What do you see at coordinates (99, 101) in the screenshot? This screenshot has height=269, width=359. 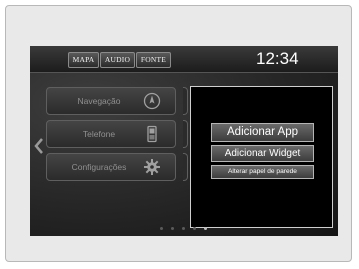 I see `menu-item-label: Navegação` at bounding box center [99, 101].